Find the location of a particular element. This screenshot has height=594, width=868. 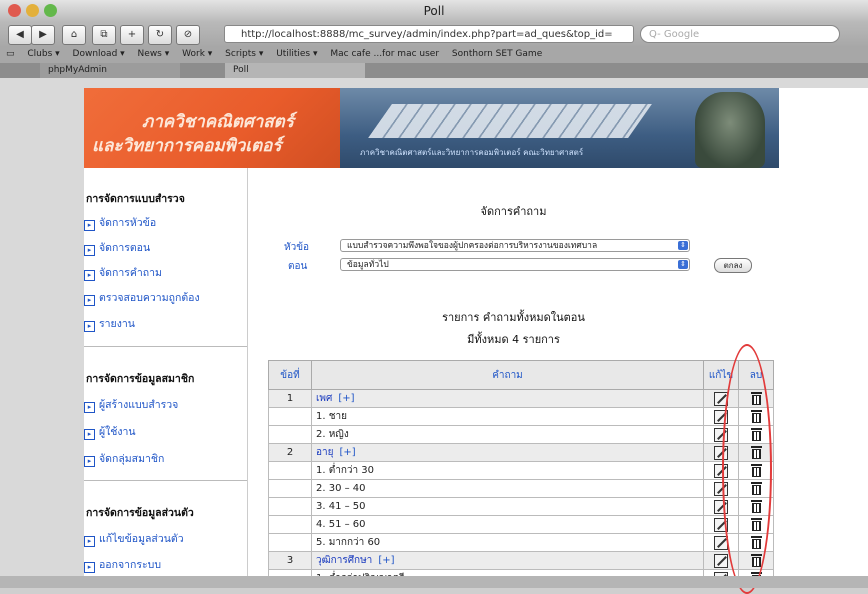

keyboard-image is located at coordinates (510, 121).